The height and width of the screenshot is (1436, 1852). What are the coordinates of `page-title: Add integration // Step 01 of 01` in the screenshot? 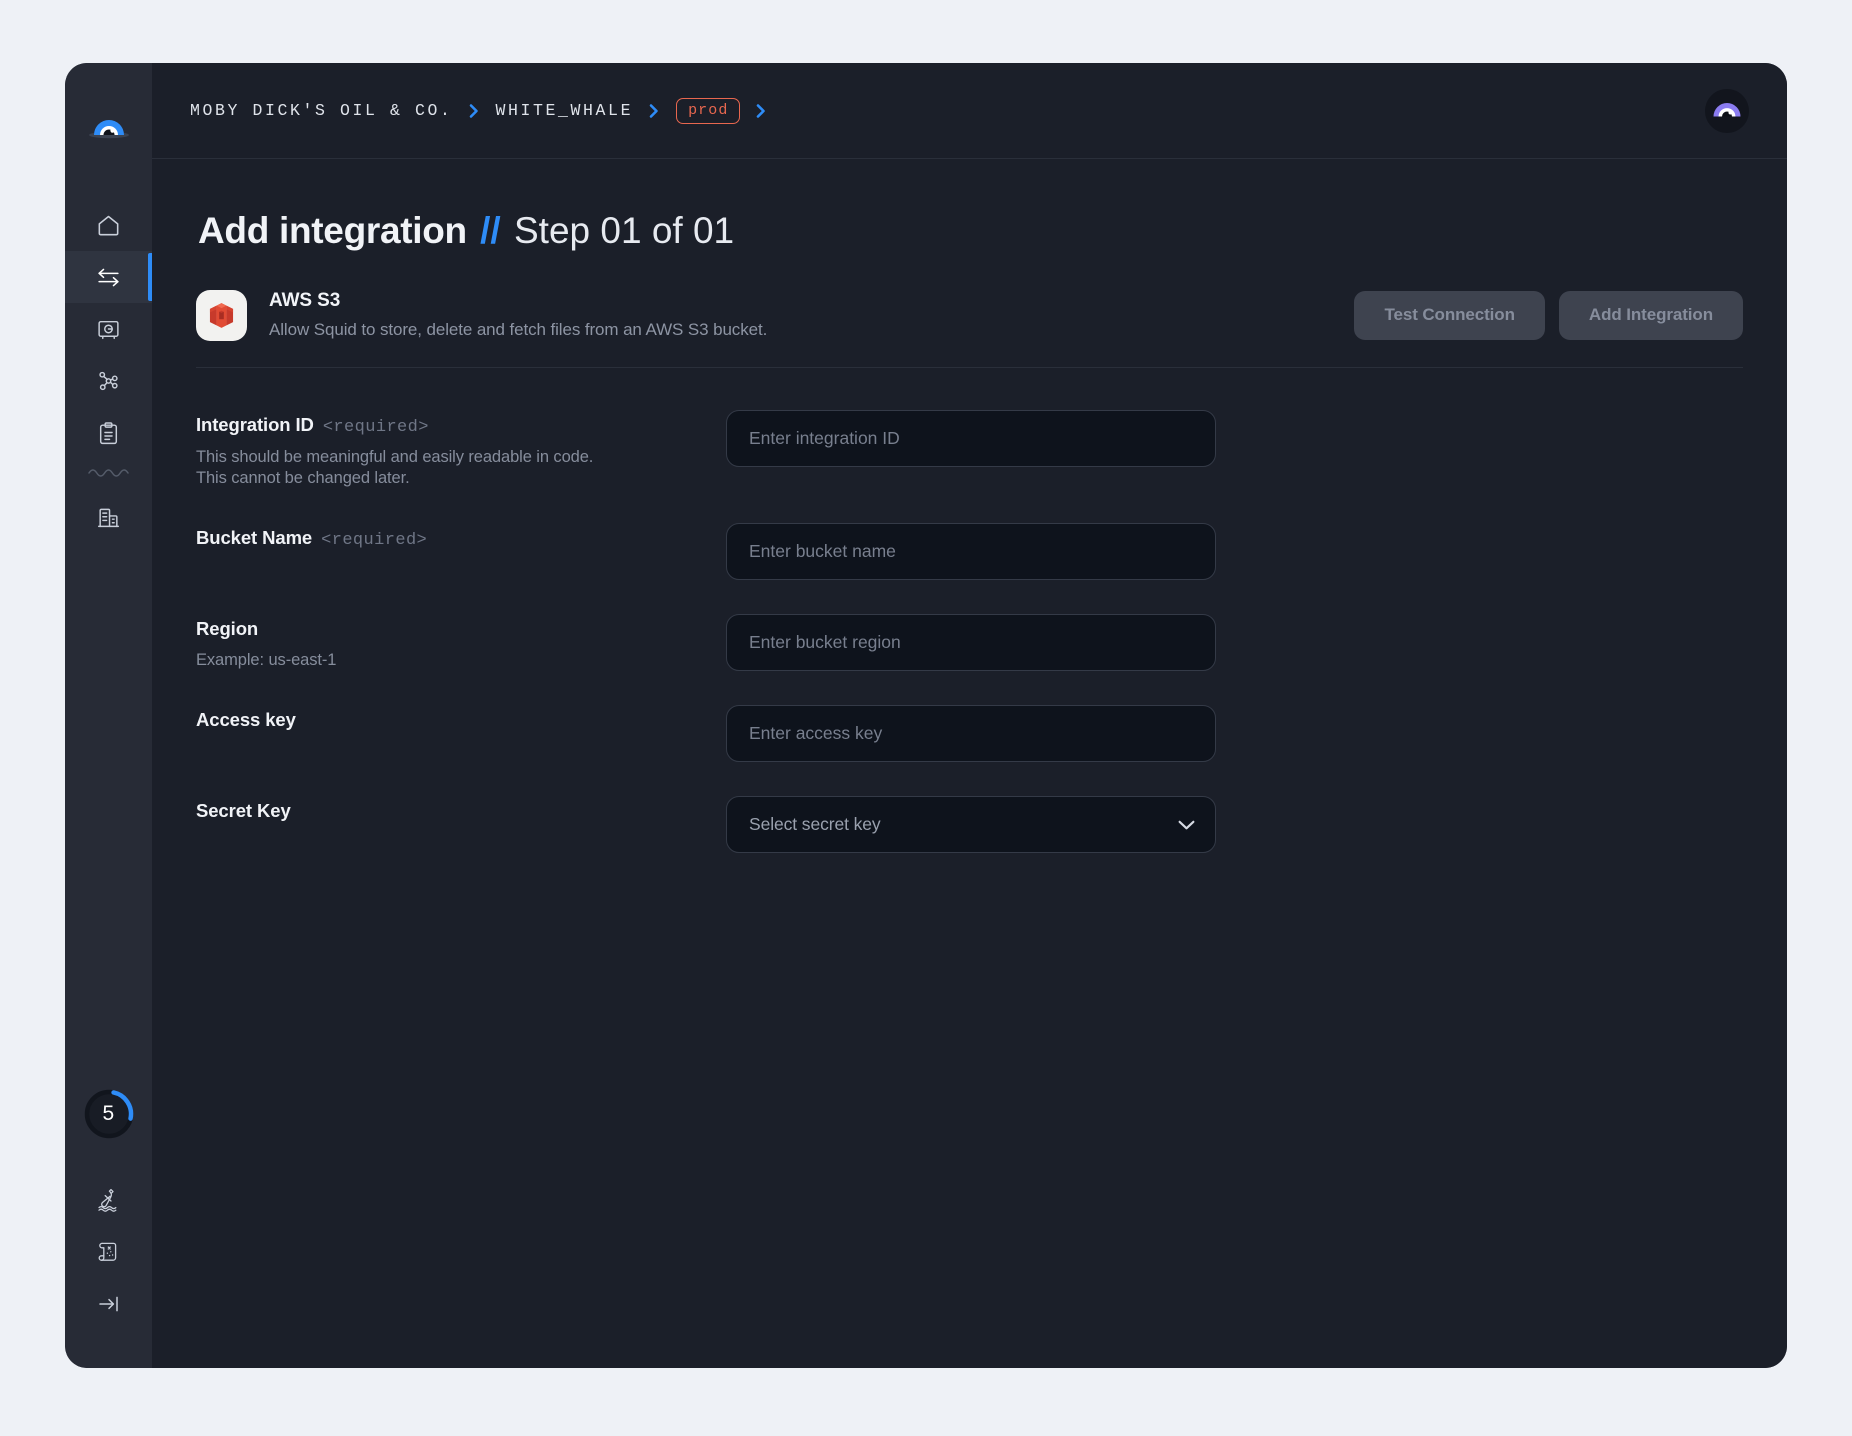 It's located at (970, 231).